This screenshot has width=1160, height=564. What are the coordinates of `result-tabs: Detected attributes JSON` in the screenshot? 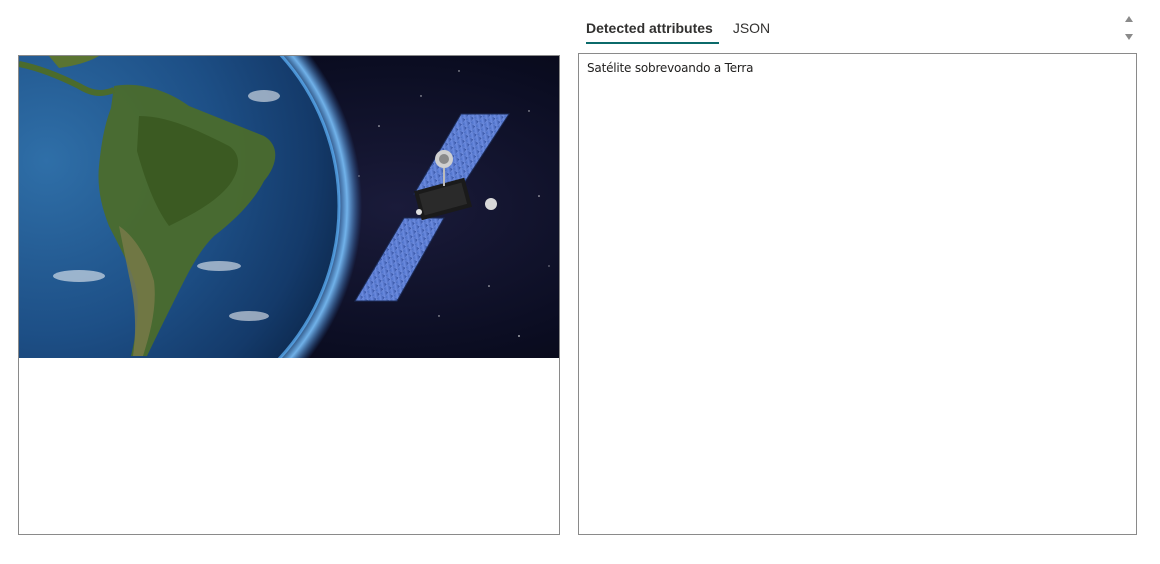 It's located at (682, 30).